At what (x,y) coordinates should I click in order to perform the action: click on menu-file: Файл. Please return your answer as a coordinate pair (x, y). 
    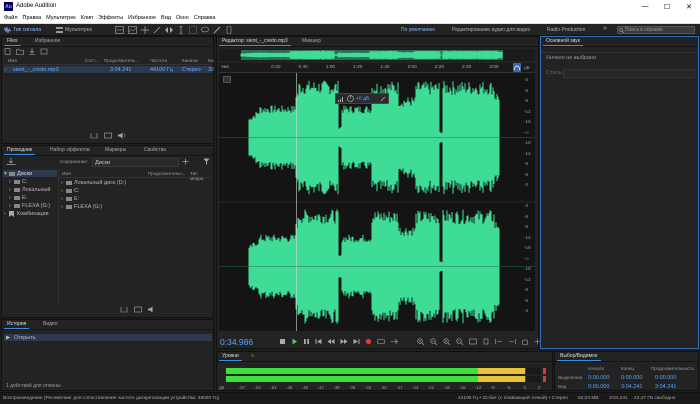
    Looking at the image, I should click on (11, 18).